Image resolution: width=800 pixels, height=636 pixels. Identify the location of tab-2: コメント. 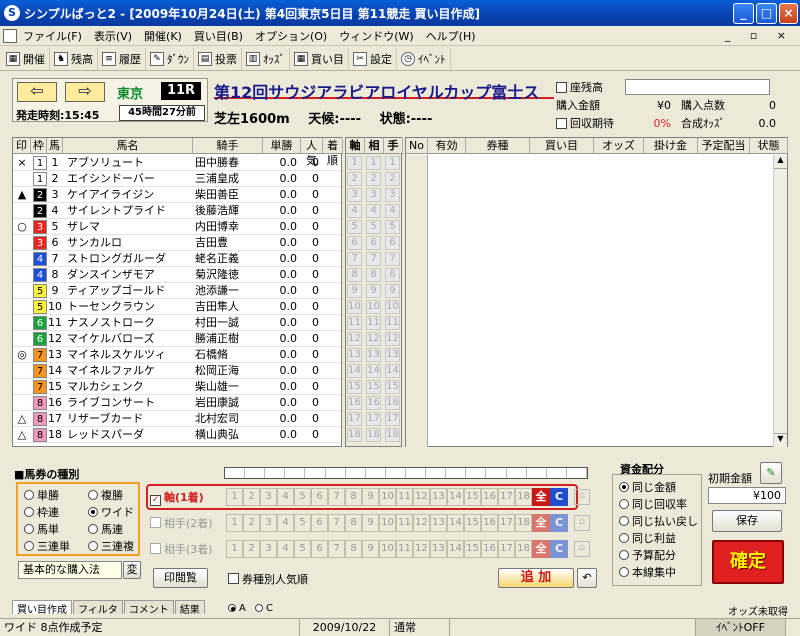
(148, 608).